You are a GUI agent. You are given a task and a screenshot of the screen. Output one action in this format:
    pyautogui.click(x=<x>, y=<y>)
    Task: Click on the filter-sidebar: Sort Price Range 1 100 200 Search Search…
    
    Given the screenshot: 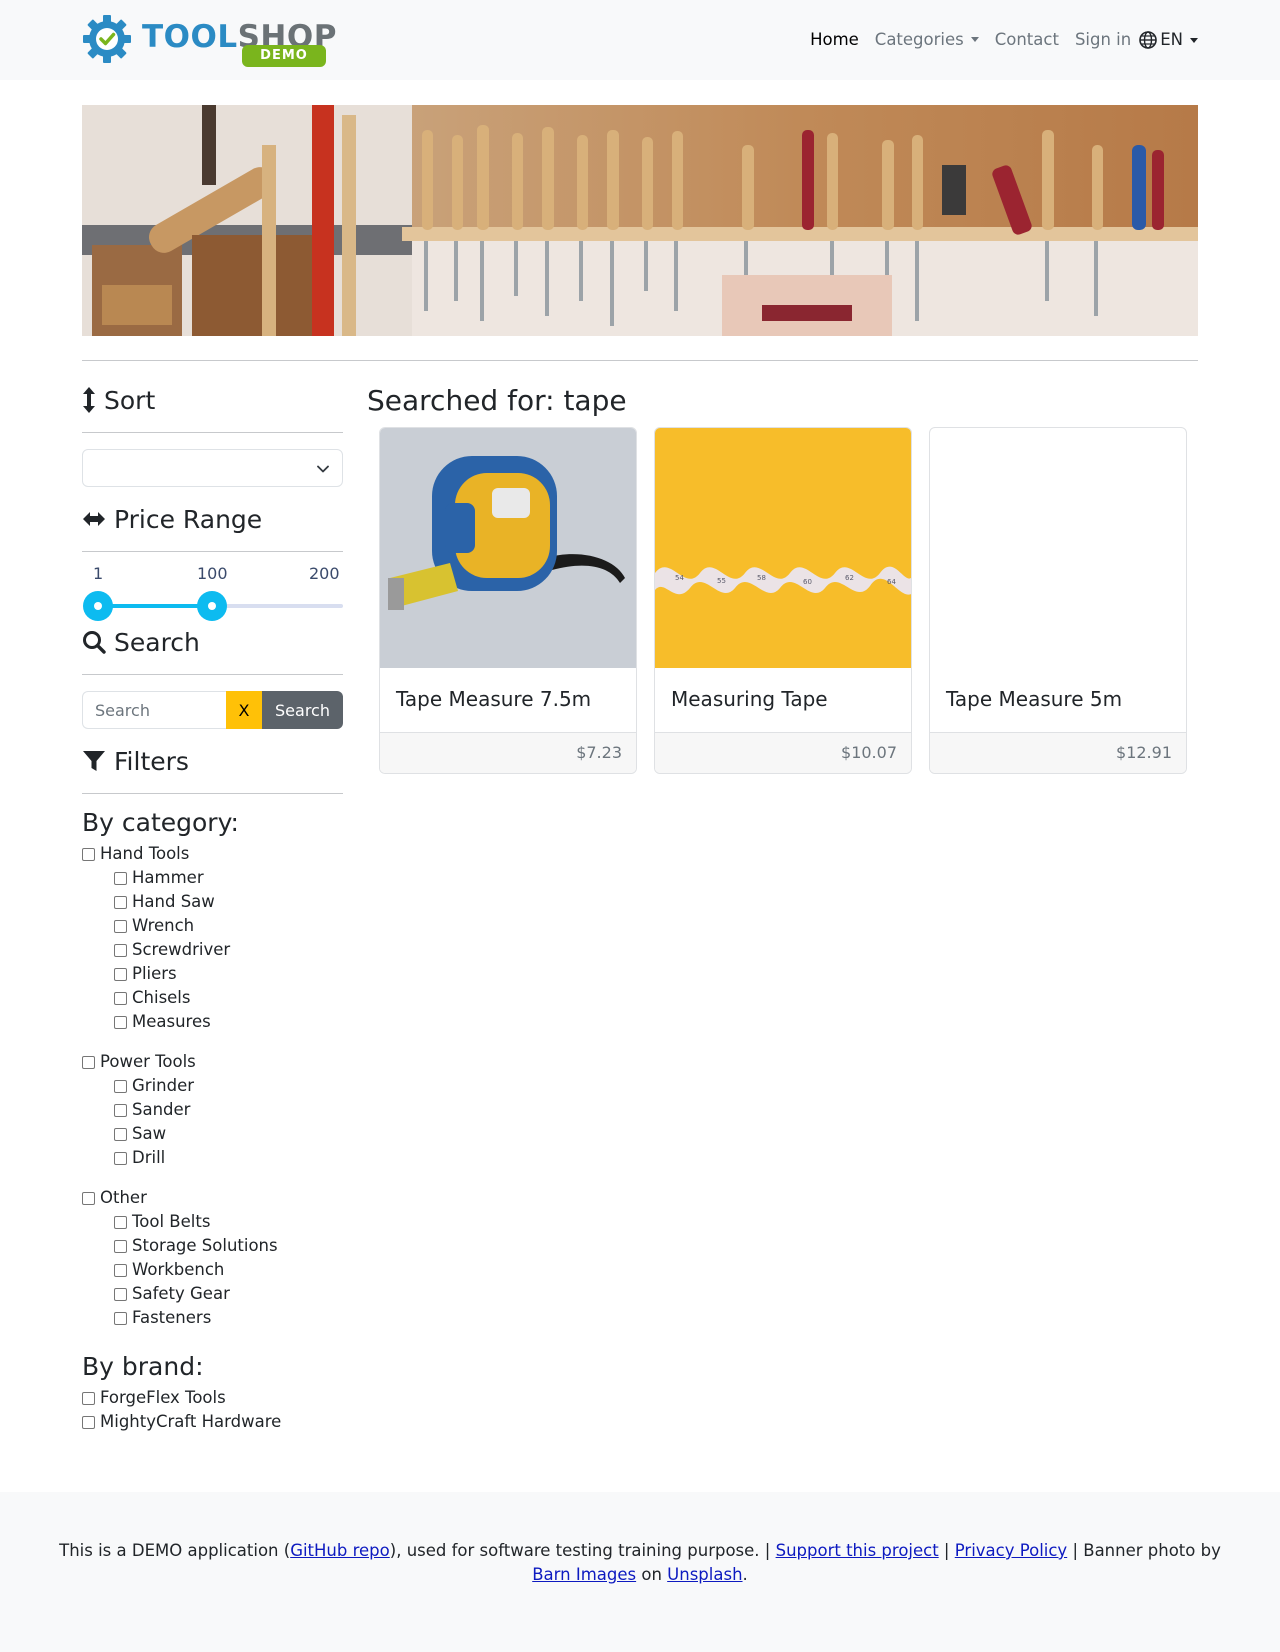 What is the action you would take?
    pyautogui.click(x=212, y=907)
    